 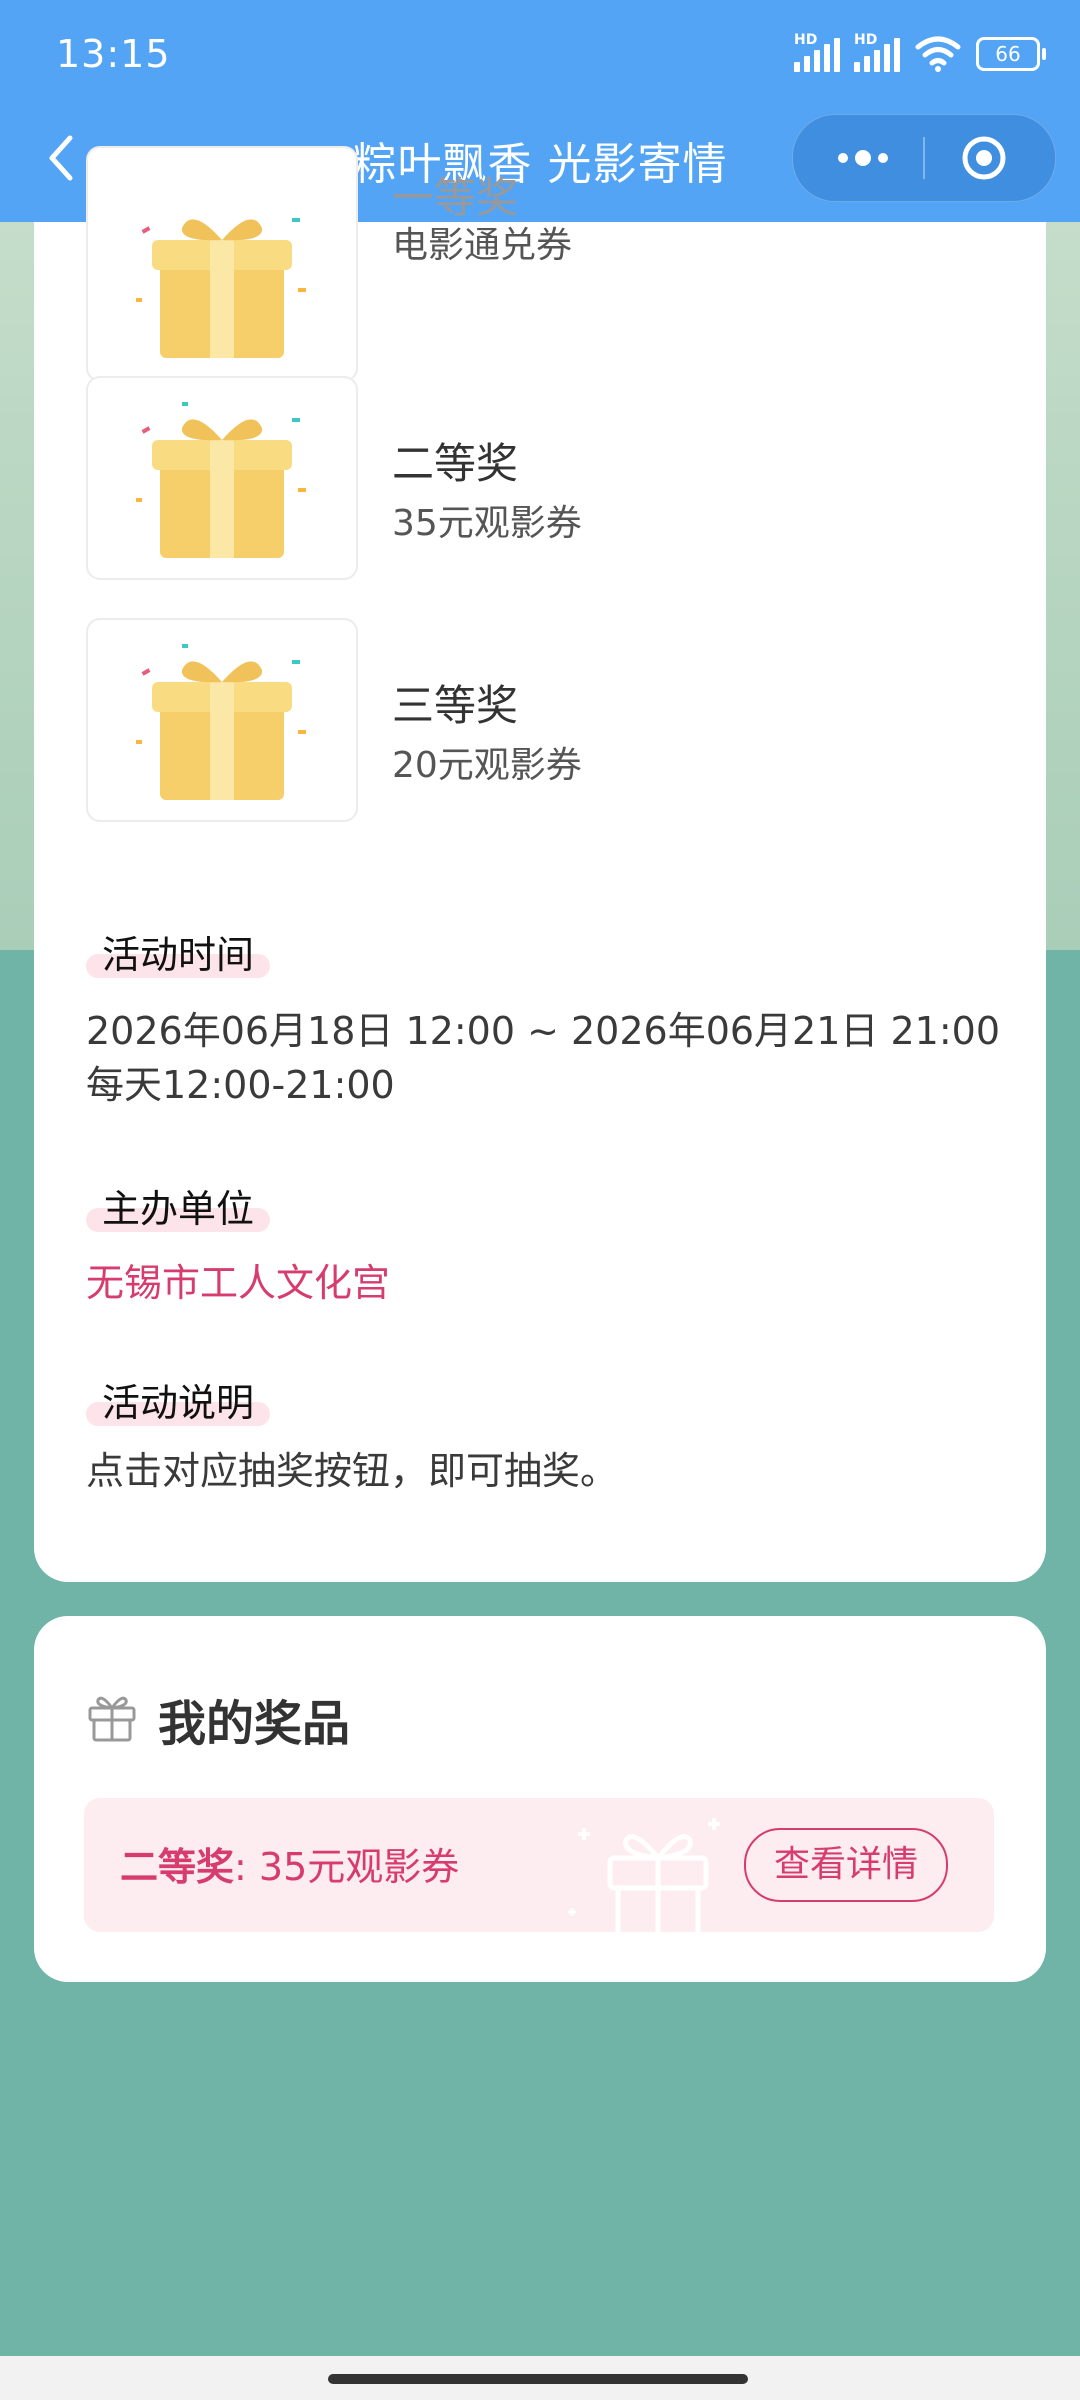 I want to click on back-icon, so click(x=60, y=158).